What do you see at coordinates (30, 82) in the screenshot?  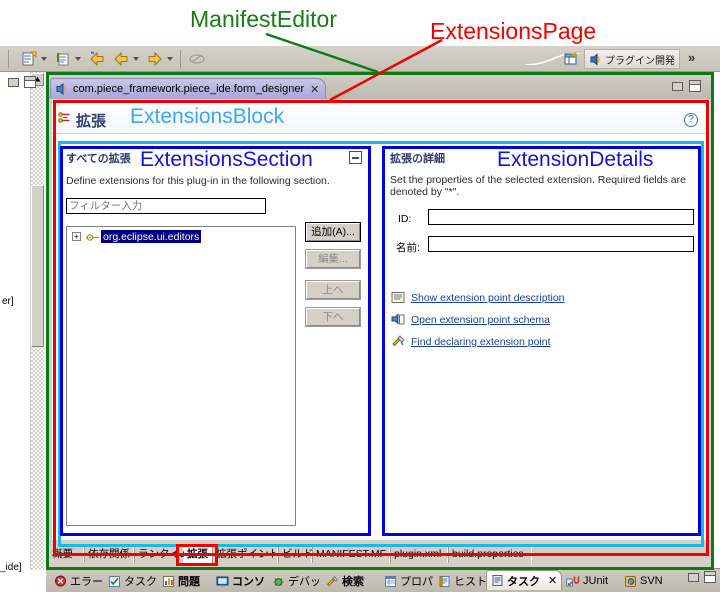 I see `left-panel-maximize-button` at bounding box center [30, 82].